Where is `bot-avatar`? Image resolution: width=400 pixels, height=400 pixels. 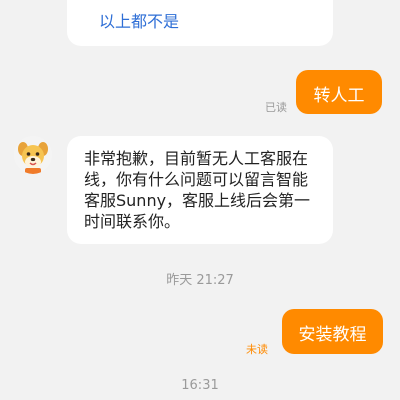
bot-avatar is located at coordinates (33, 155).